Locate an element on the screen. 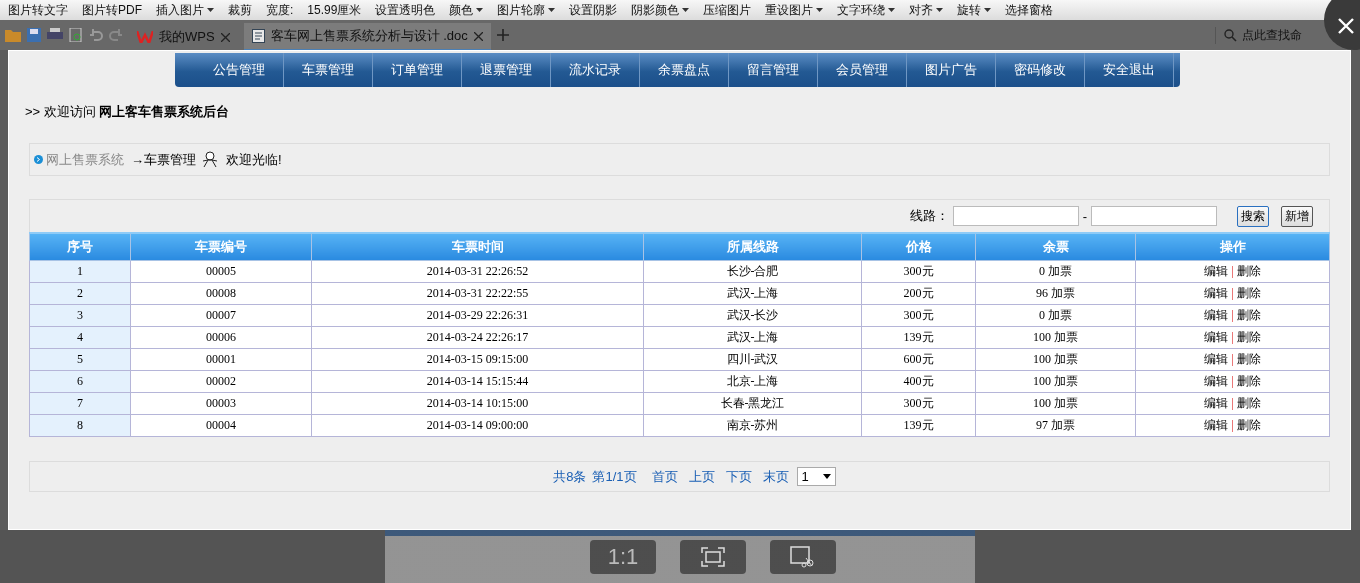 The height and width of the screenshot is (583, 1360). nav-link: 余票盘点 is located at coordinates (684, 70).